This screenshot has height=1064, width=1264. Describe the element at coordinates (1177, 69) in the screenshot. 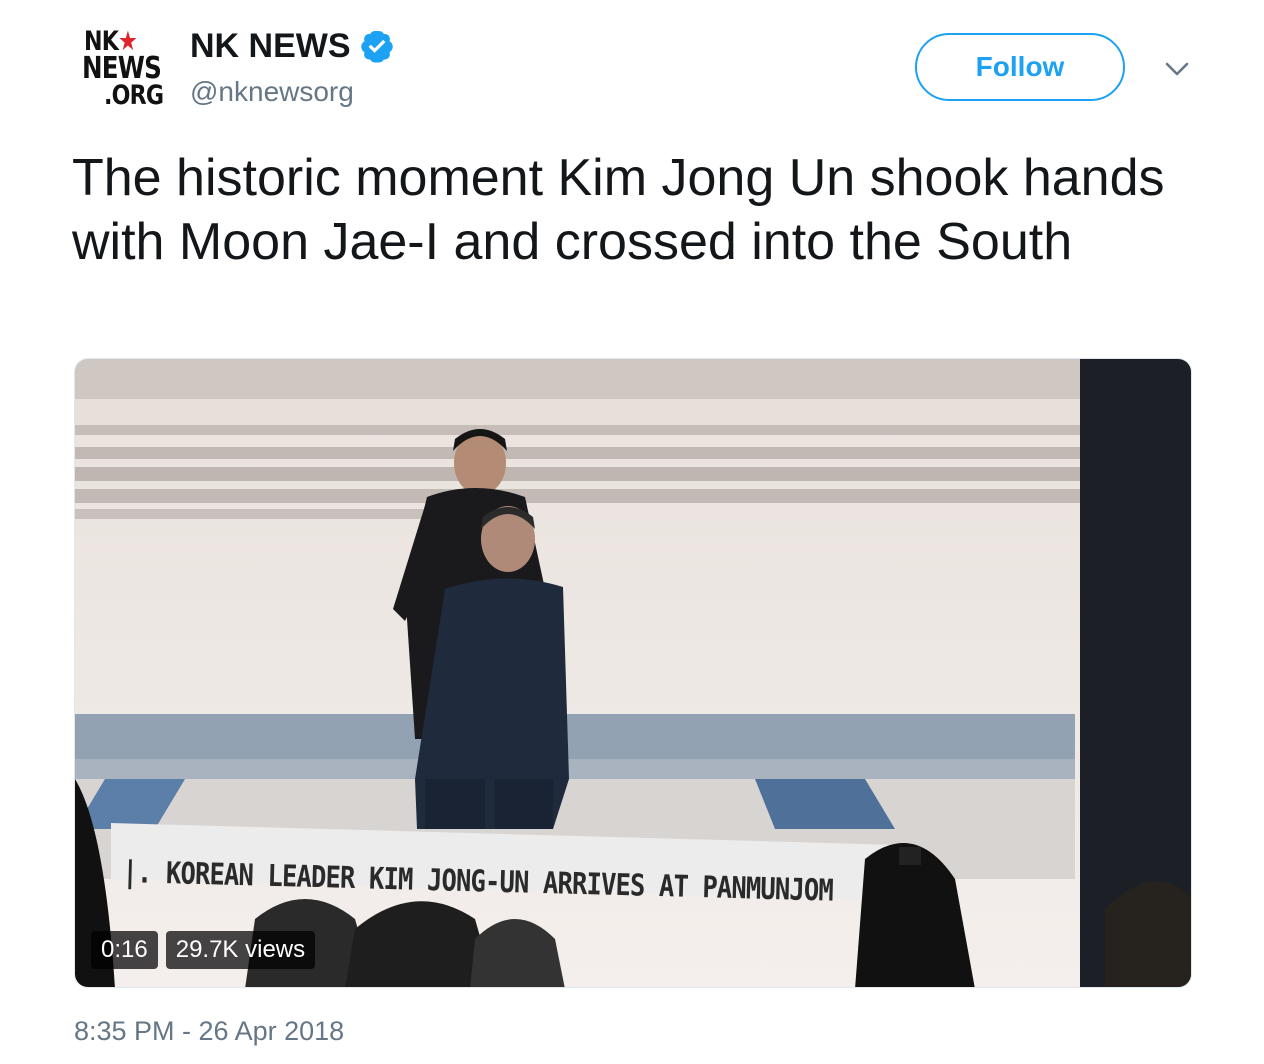

I see `chevron-down-icon` at that location.